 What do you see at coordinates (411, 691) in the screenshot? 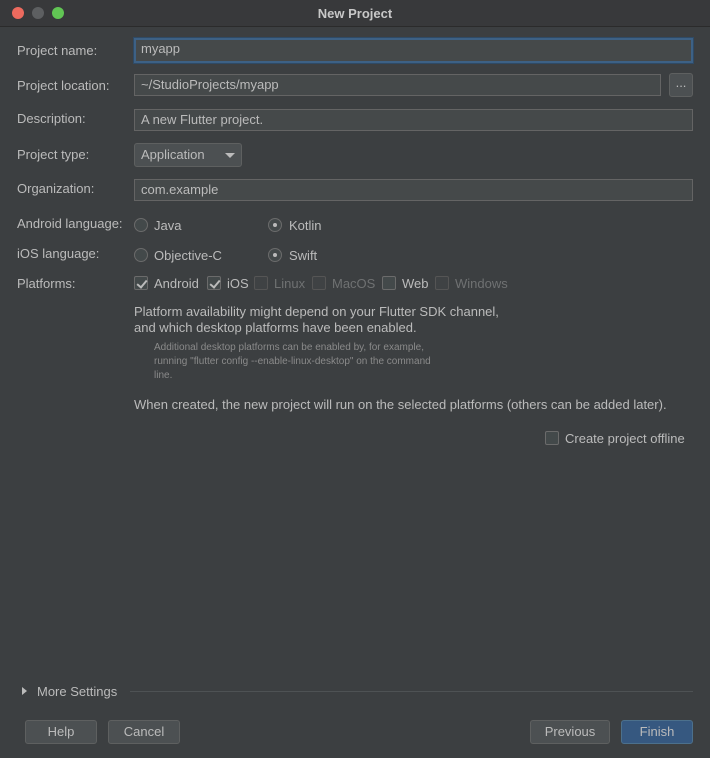
I see `more-settings-divider` at bounding box center [411, 691].